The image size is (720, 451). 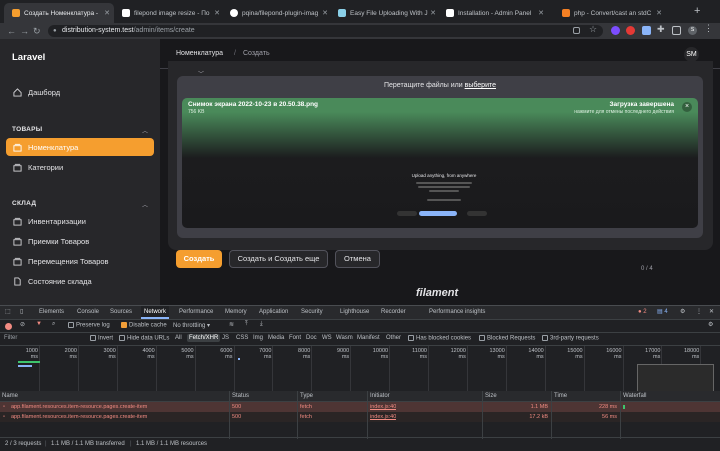 I want to click on browse-link: выберите, so click(x=480, y=85).